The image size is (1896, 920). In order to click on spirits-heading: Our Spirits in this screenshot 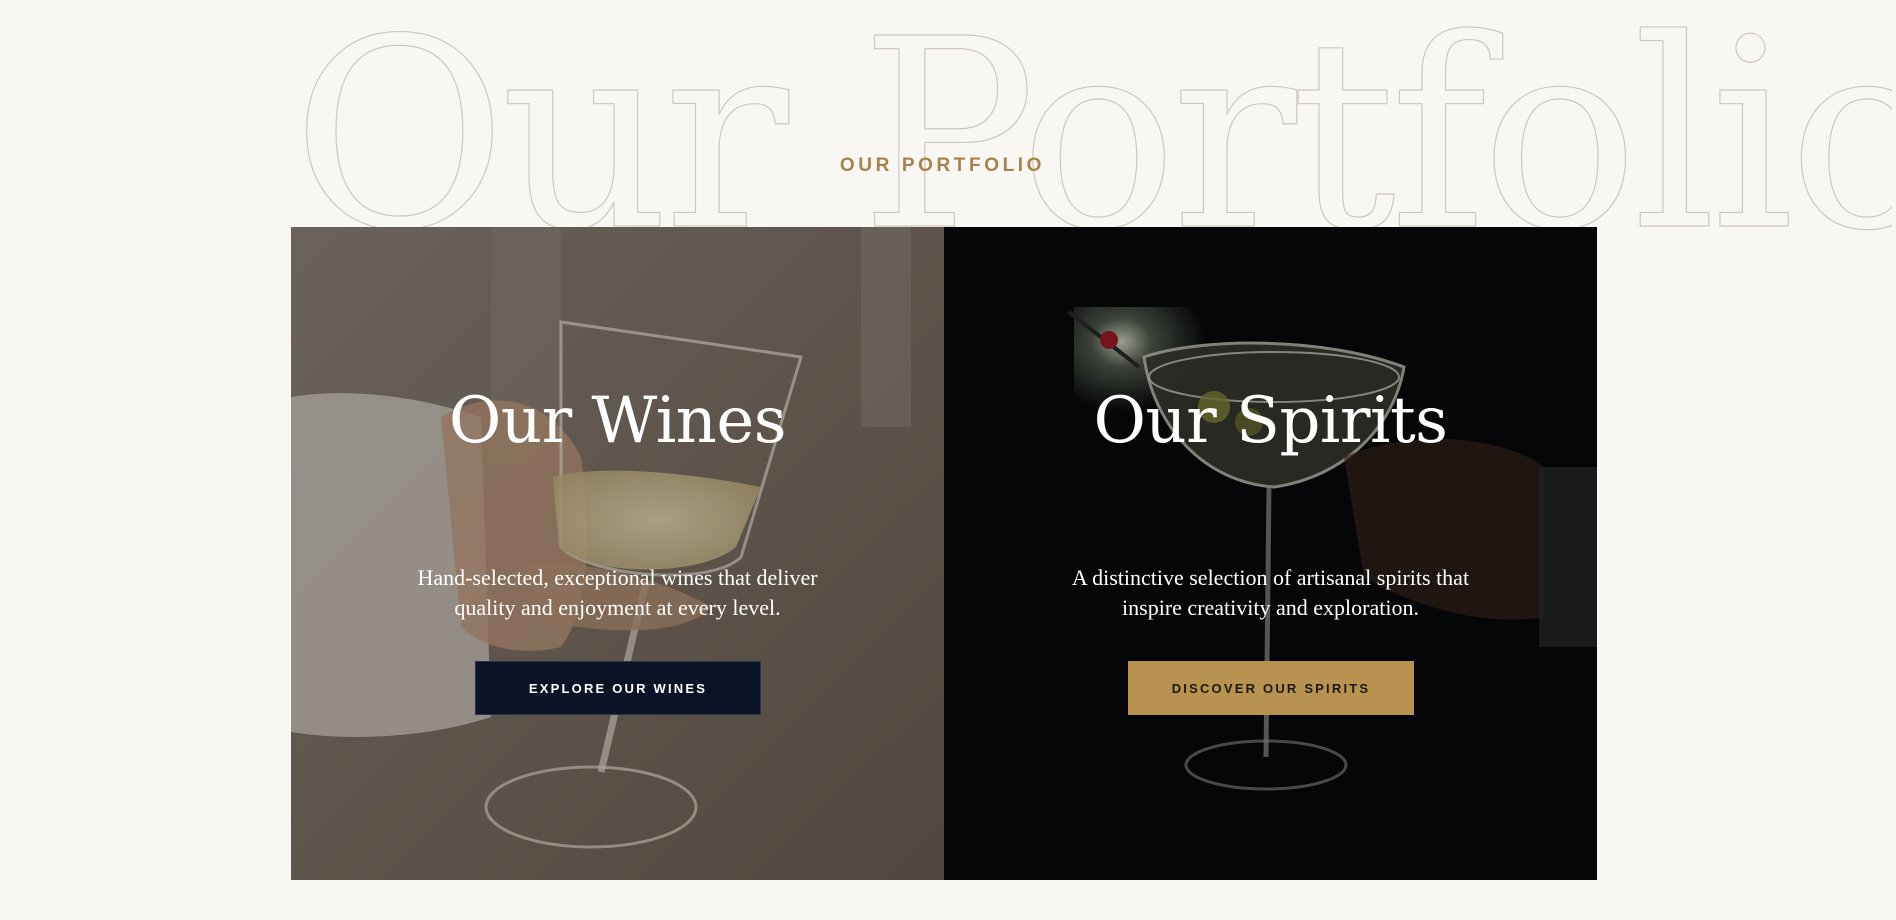, I will do `click(1270, 421)`.